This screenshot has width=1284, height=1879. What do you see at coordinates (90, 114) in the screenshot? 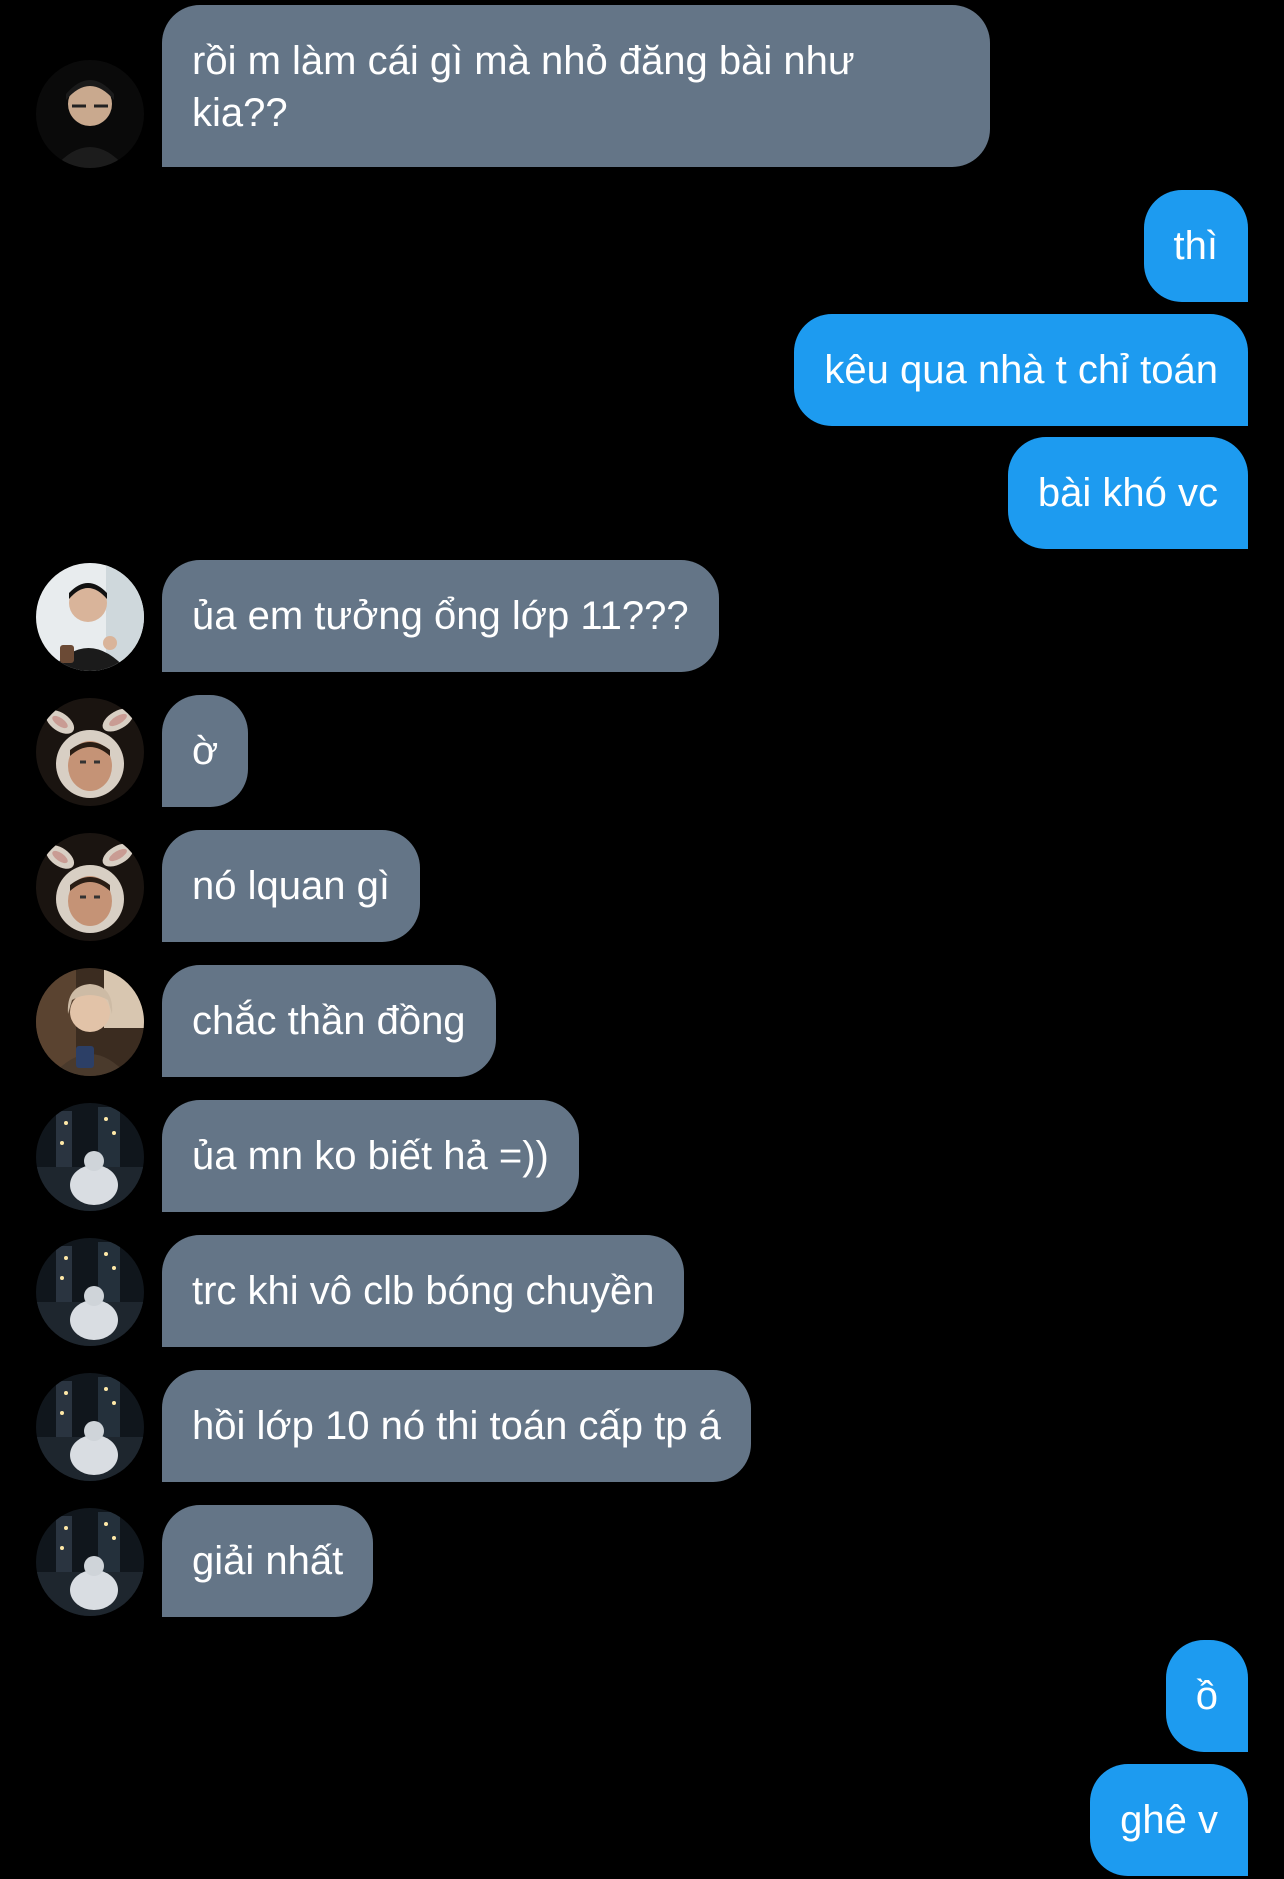
I see `person-glasses-avatar` at bounding box center [90, 114].